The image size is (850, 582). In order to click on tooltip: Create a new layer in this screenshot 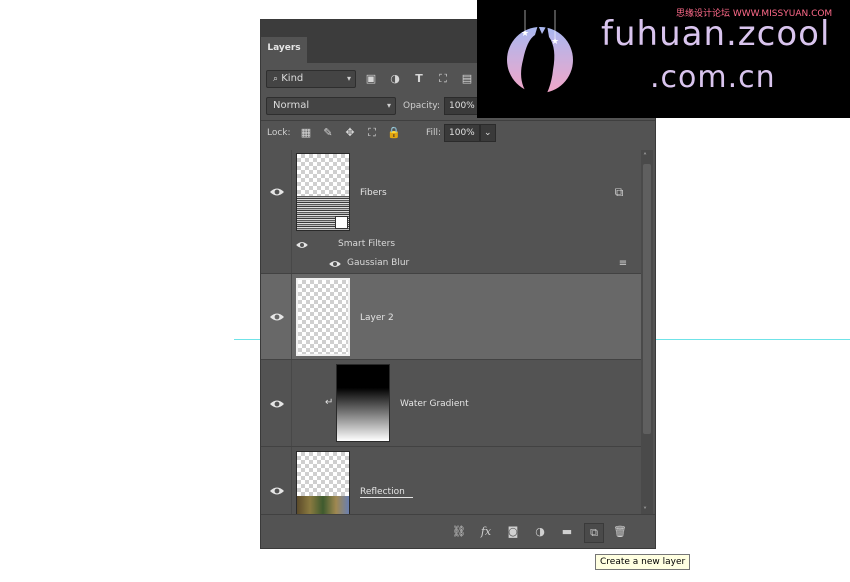, I will do `click(643, 562)`.